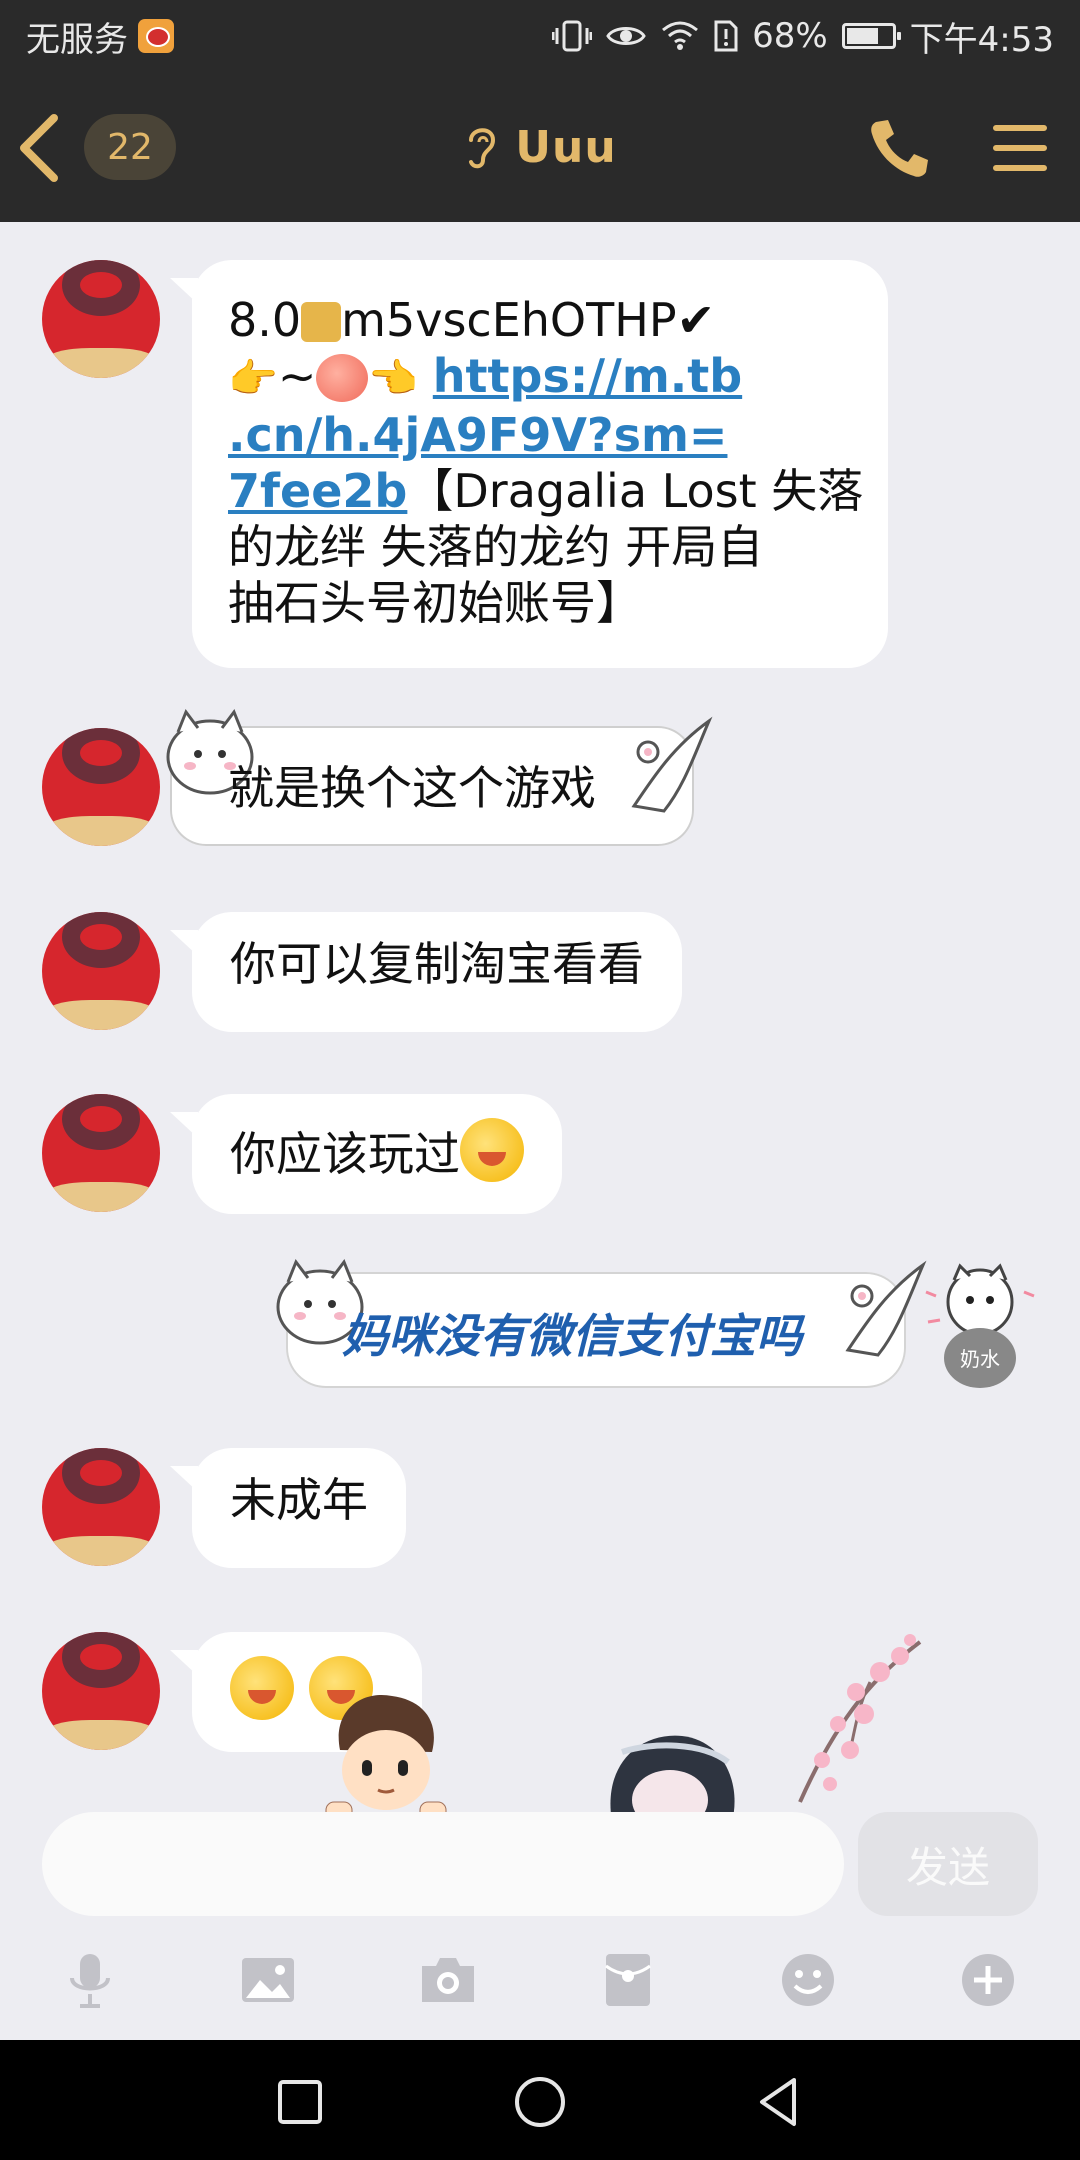 The height and width of the screenshot is (2160, 1080). Describe the element at coordinates (672, 1773) in the screenshot. I see `peeking-girl-sticker-icon` at that location.